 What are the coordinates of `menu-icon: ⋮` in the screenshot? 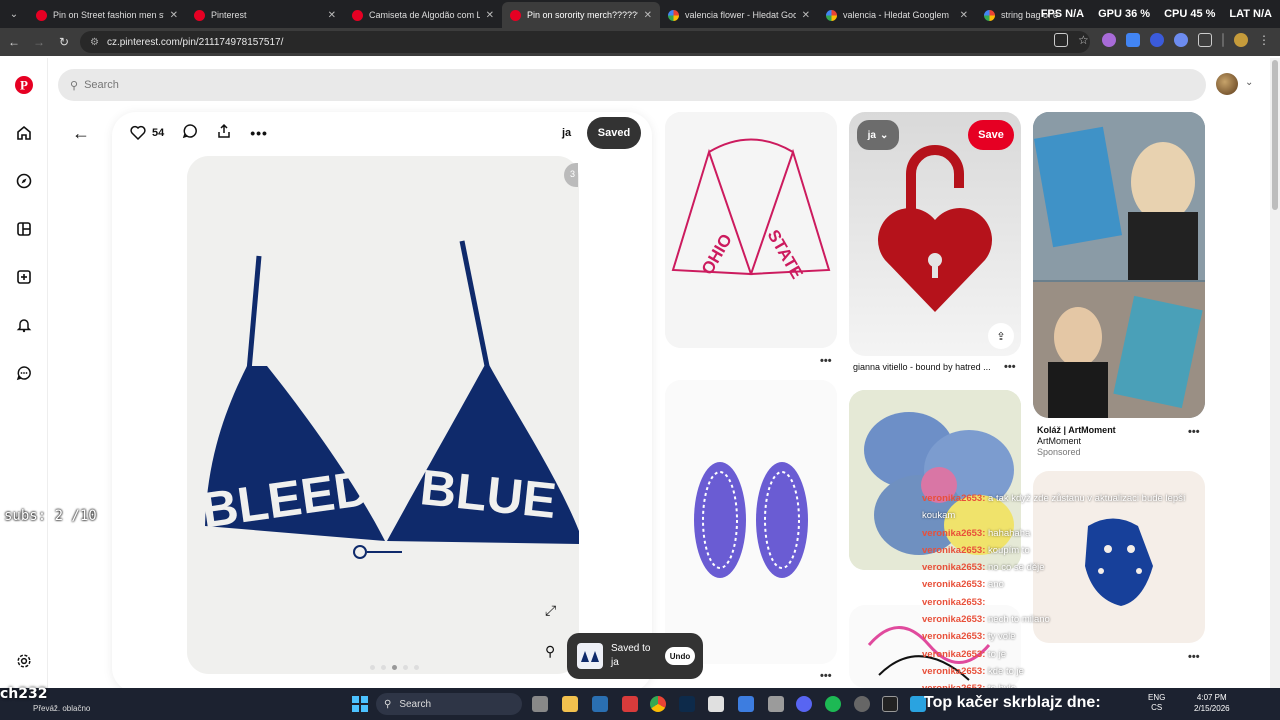 It's located at (1265, 40).